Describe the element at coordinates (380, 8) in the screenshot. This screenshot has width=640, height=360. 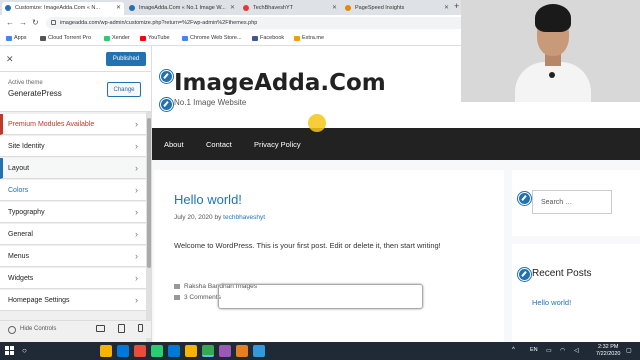
I see `tab-label: PageSpeed Insights` at that location.